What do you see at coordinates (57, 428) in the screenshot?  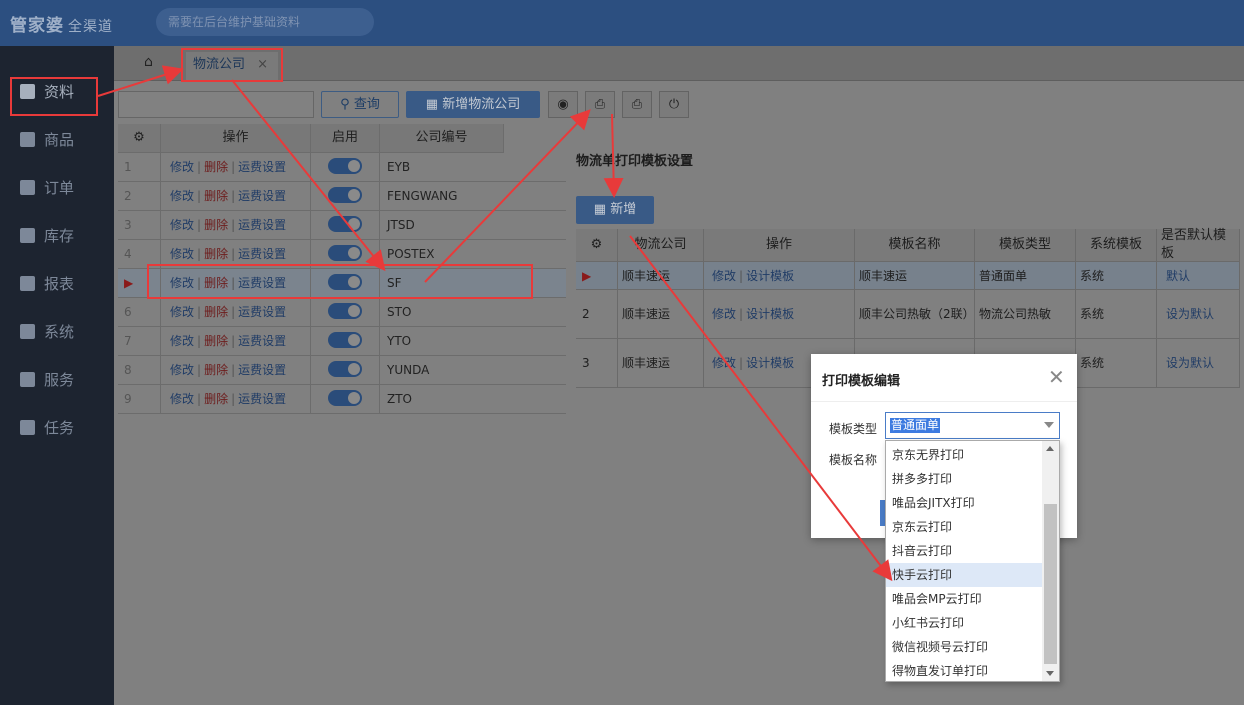 I see `sidebar-item-tasks: 任务` at bounding box center [57, 428].